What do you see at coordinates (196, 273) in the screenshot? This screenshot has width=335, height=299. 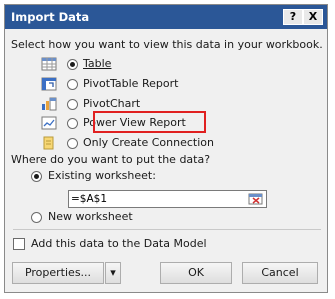 I see `ok-button: OK` at bounding box center [196, 273].